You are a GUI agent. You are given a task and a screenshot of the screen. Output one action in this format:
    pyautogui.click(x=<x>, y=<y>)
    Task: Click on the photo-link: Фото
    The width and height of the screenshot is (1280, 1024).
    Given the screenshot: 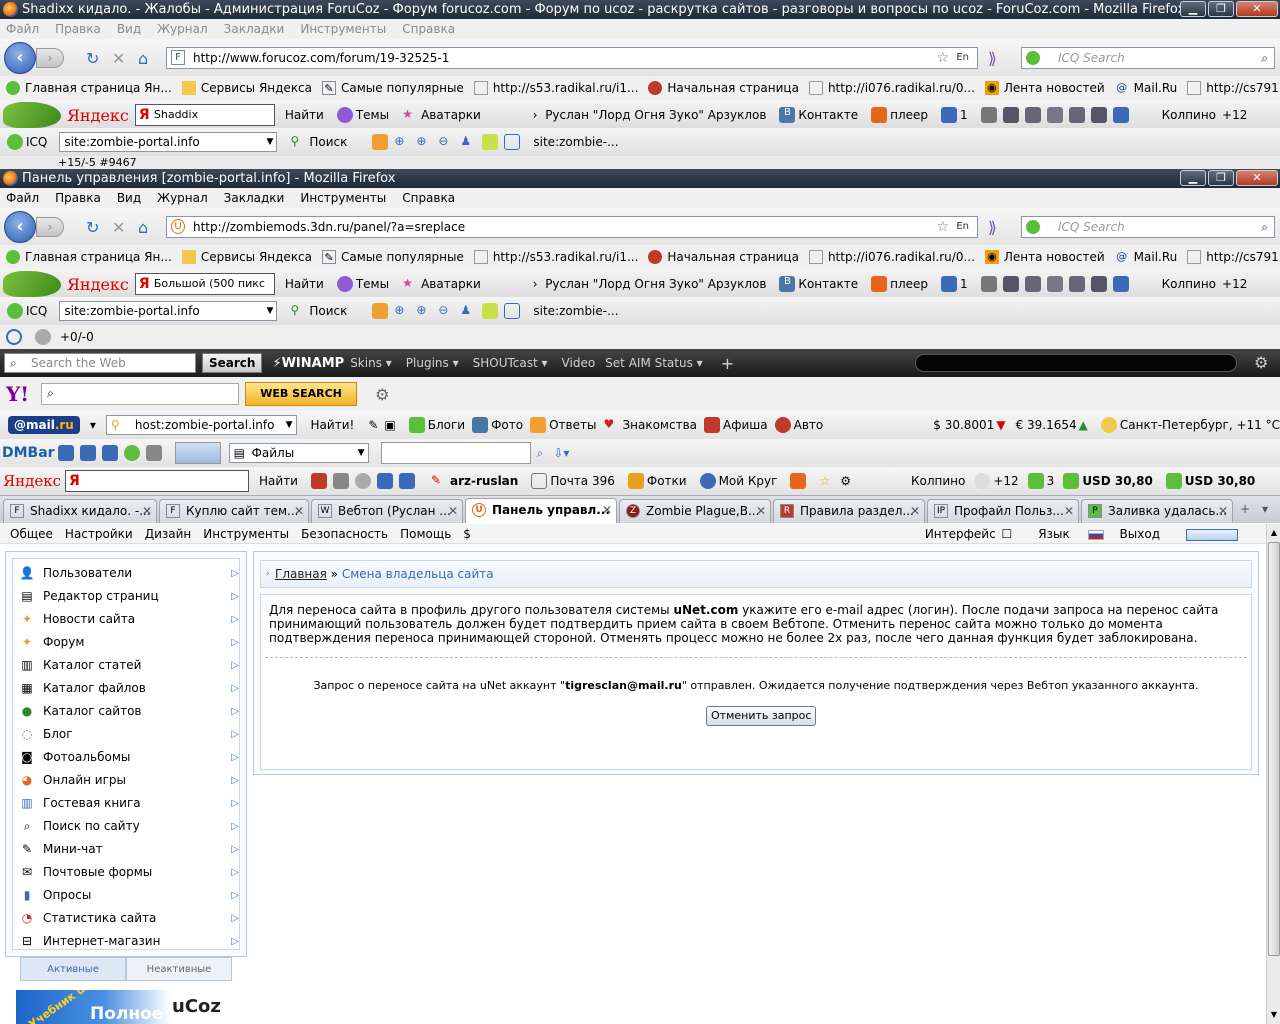 What is the action you would take?
    pyautogui.click(x=496, y=425)
    